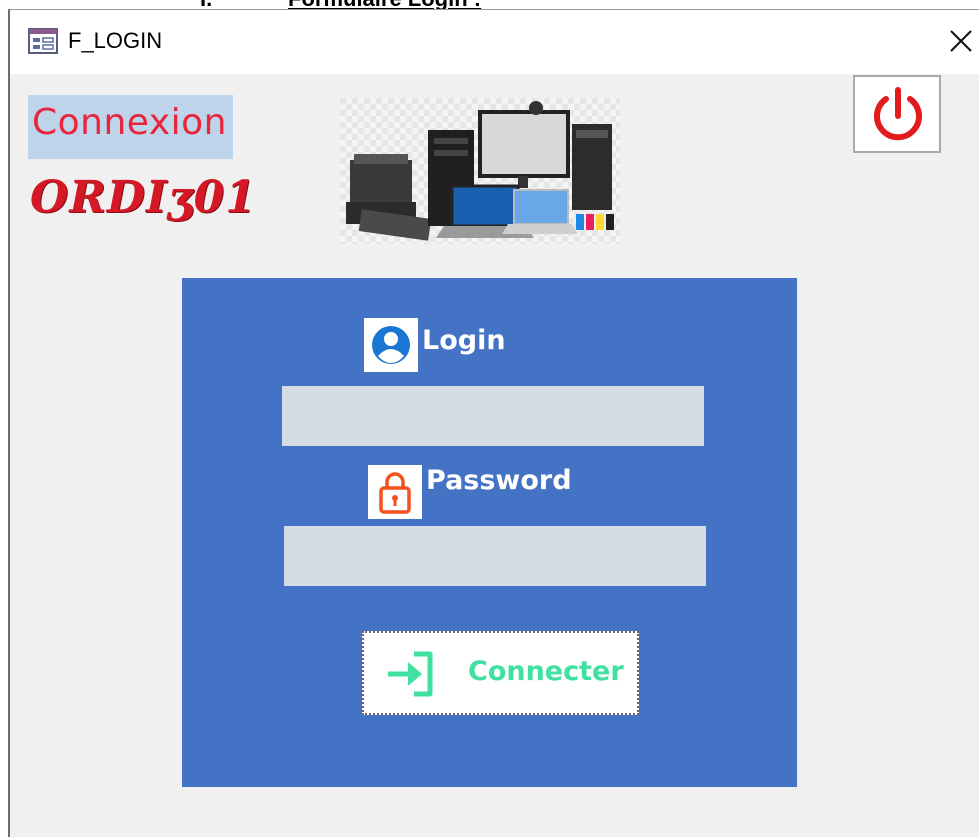 This screenshot has height=837, width=979. I want to click on connect-button: Connecter, so click(500, 673).